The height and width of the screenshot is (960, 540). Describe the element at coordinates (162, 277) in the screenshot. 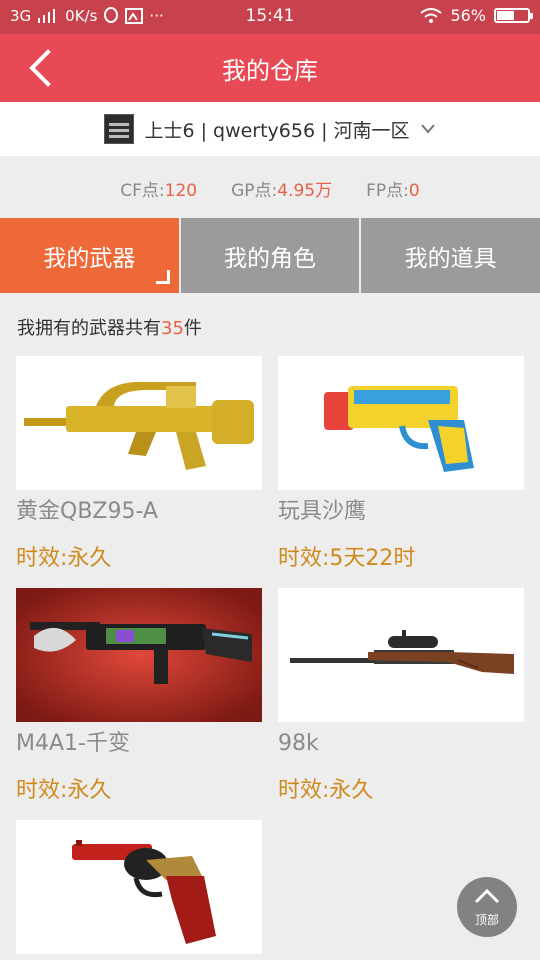

I see `selected-corner-icon` at that location.